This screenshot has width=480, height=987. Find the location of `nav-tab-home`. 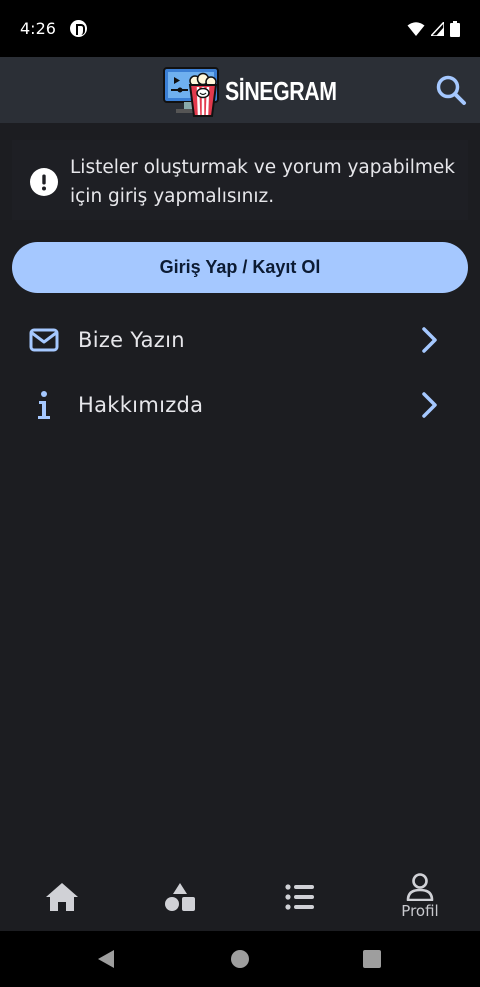

nav-tab-home is located at coordinates (62, 896).